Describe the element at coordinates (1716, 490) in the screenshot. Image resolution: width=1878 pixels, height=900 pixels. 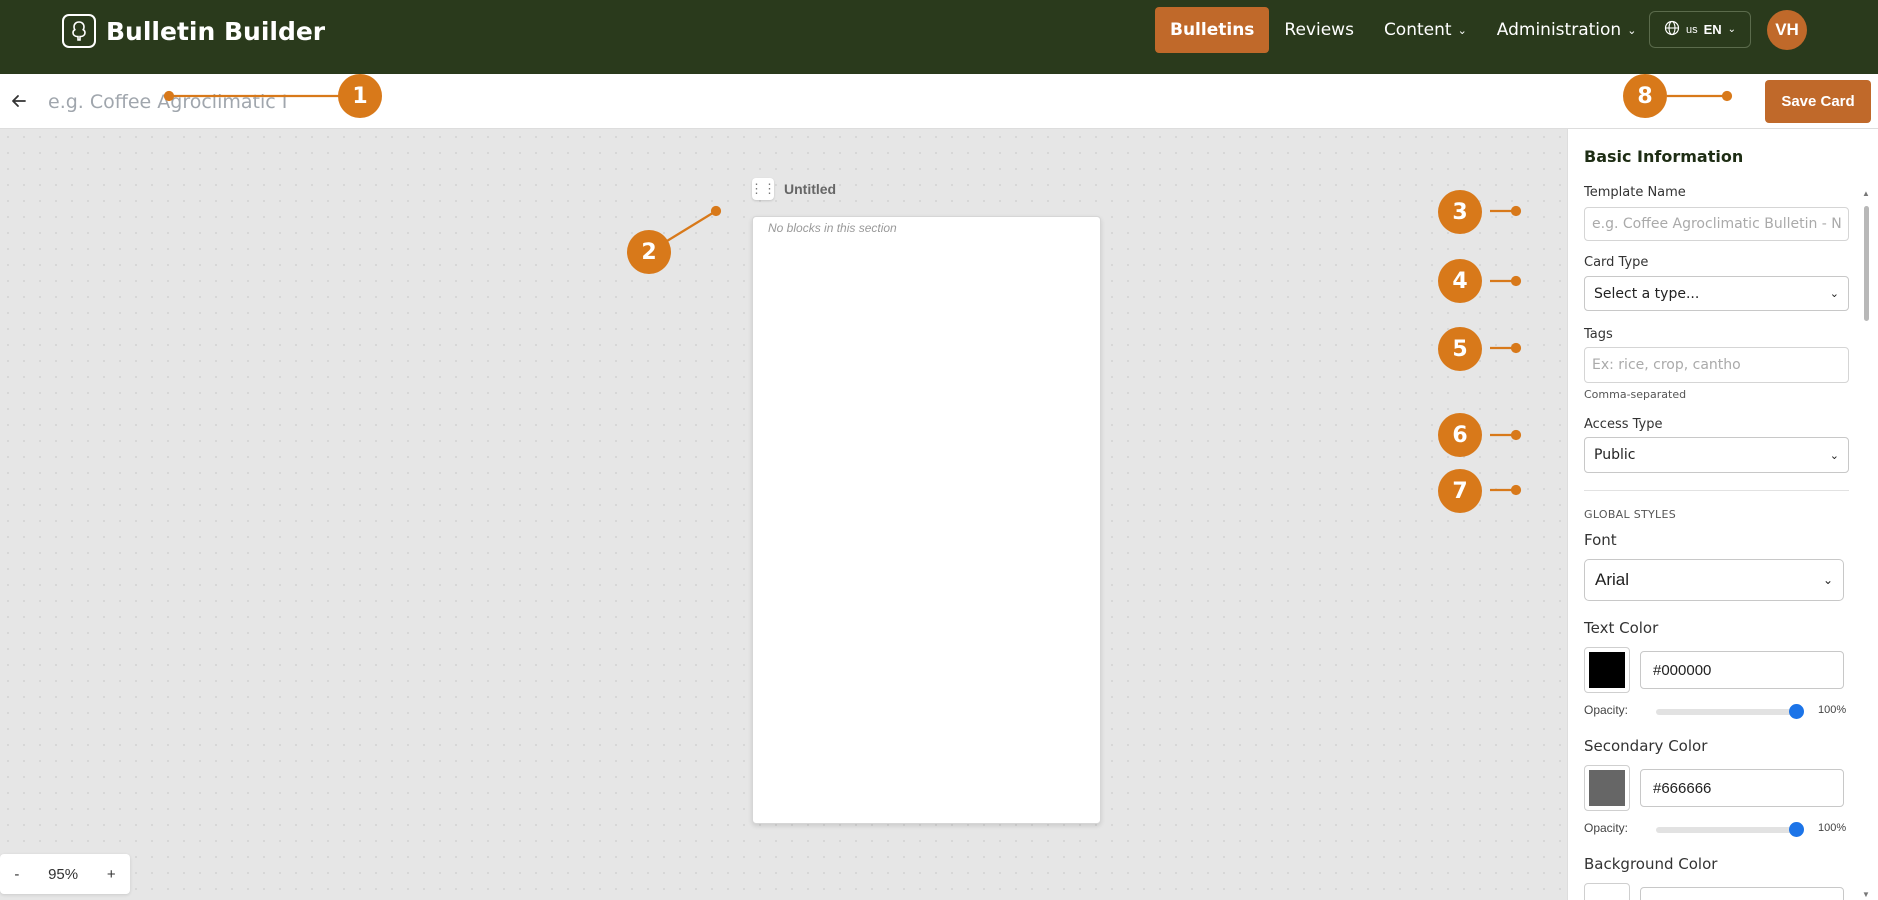
I see `divider` at that location.